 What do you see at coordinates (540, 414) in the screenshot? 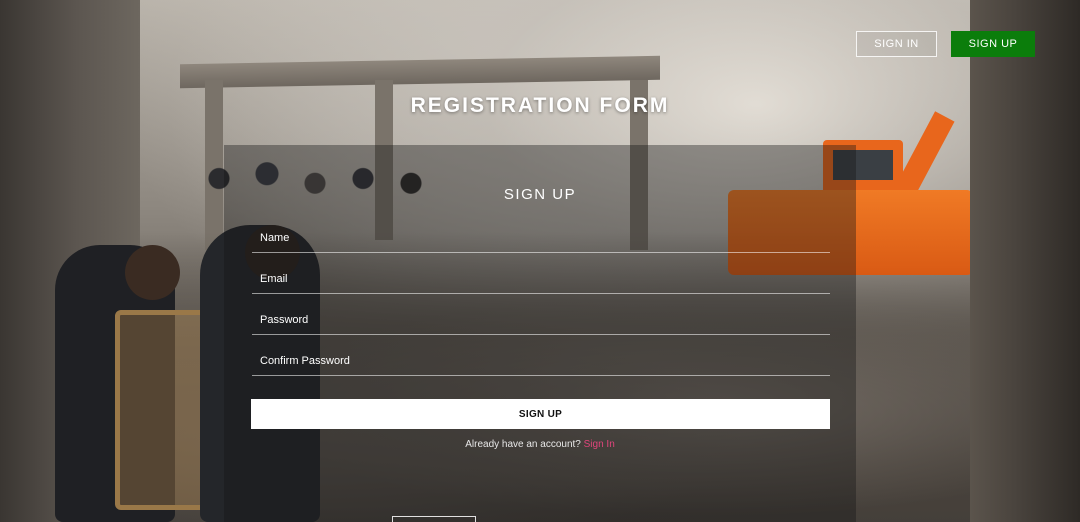
I see `submit-signup-button: SIGN UP` at bounding box center [540, 414].